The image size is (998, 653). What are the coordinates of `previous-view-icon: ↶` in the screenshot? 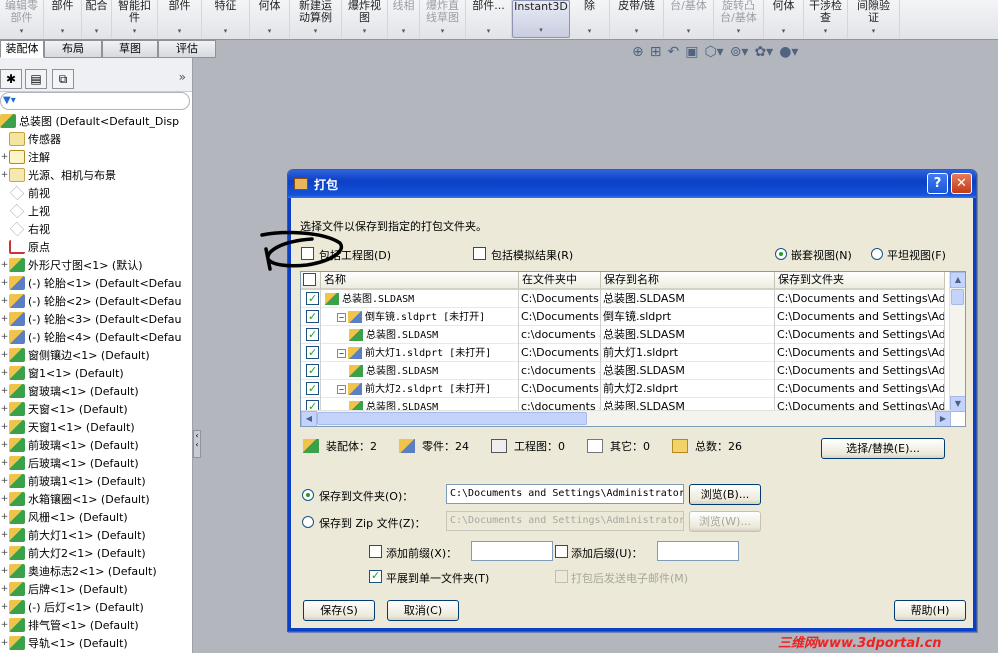 It's located at (673, 52).